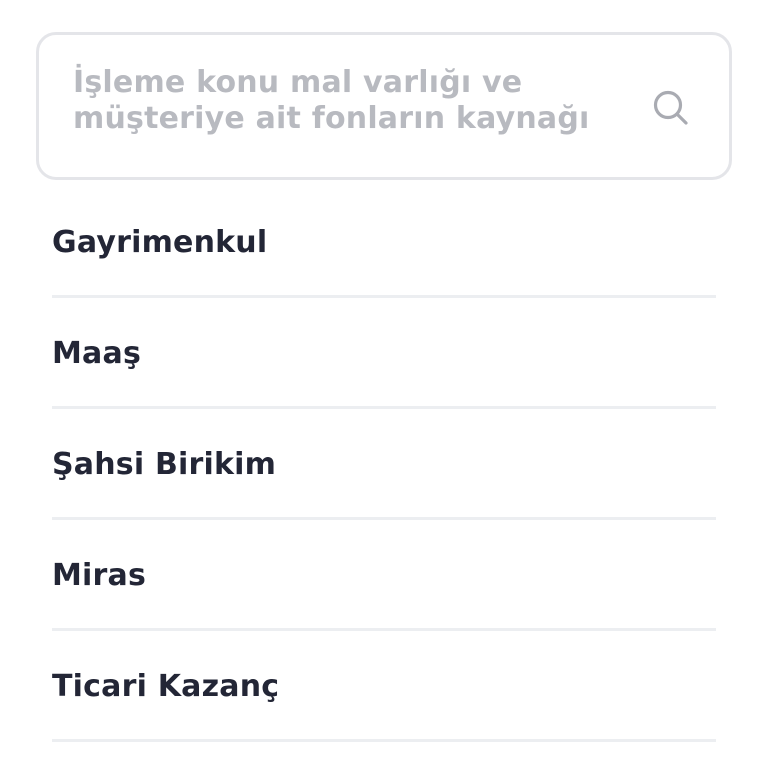 Image resolution: width=768 pixels, height=768 pixels. Describe the element at coordinates (166, 686) in the screenshot. I see `list-item-label: Ticari Kazanç` at that location.